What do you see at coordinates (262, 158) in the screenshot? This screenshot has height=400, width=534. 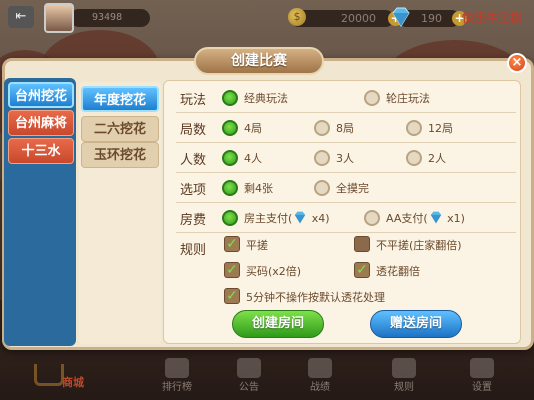 I see `option-4-players: 4人` at bounding box center [262, 158].